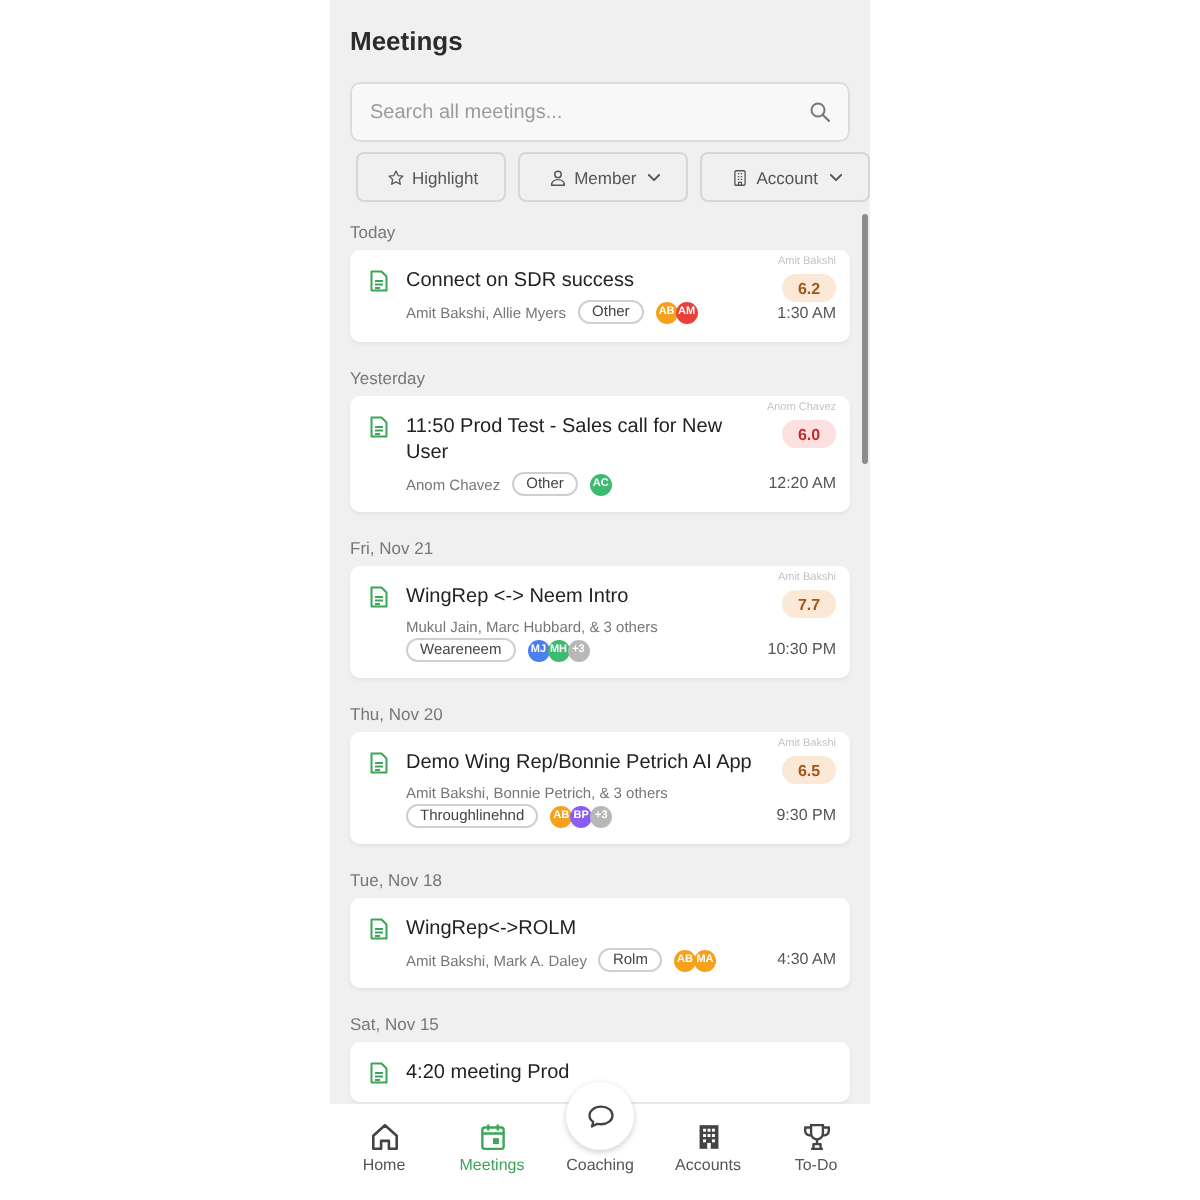  What do you see at coordinates (809, 770) in the screenshot?
I see `score-badge: 6.5` at bounding box center [809, 770].